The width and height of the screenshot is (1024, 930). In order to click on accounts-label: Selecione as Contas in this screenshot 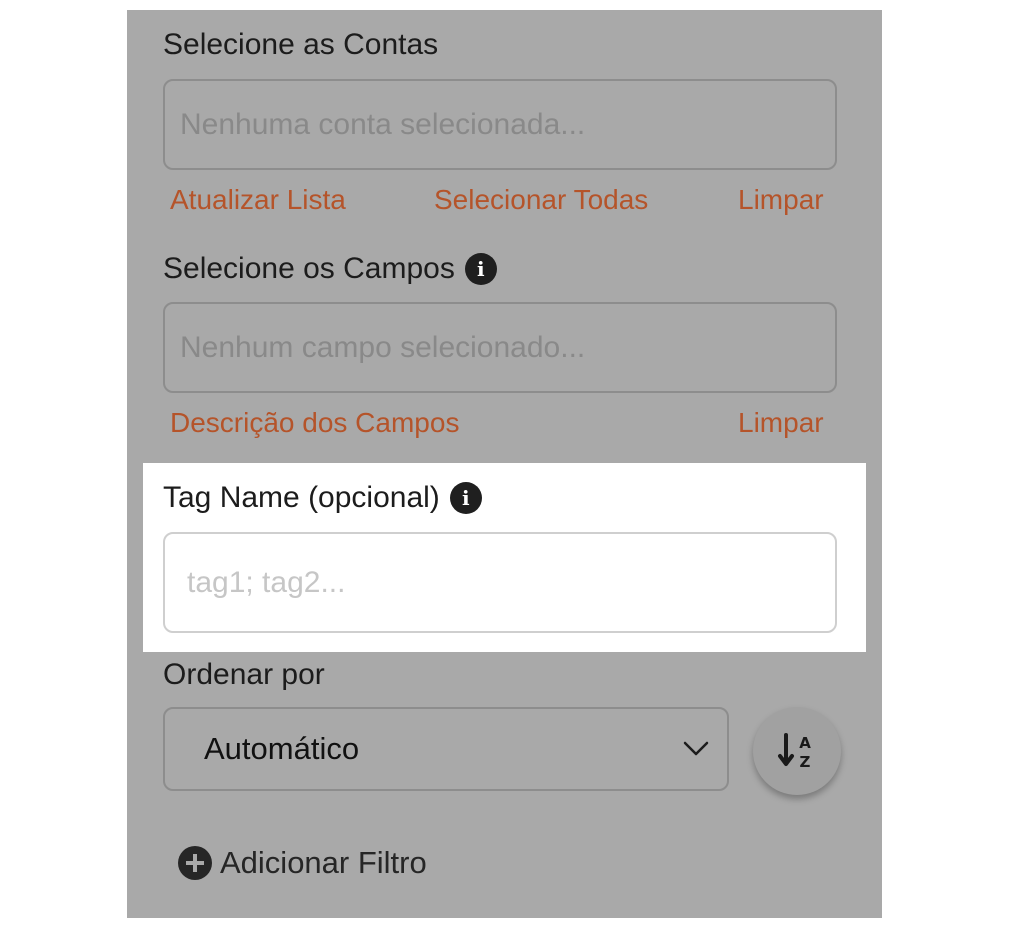, I will do `click(300, 45)`.